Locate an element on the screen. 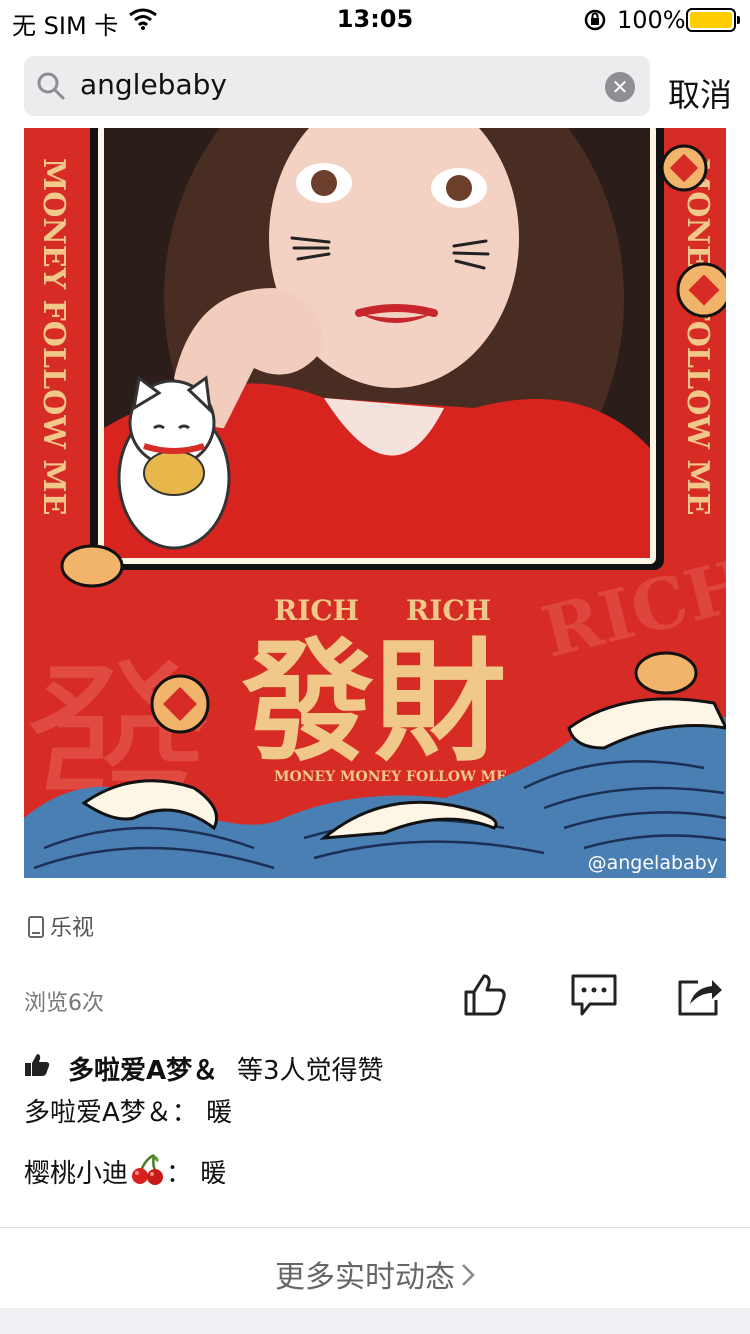  view-count: 浏览6次 is located at coordinates (64, 1003).